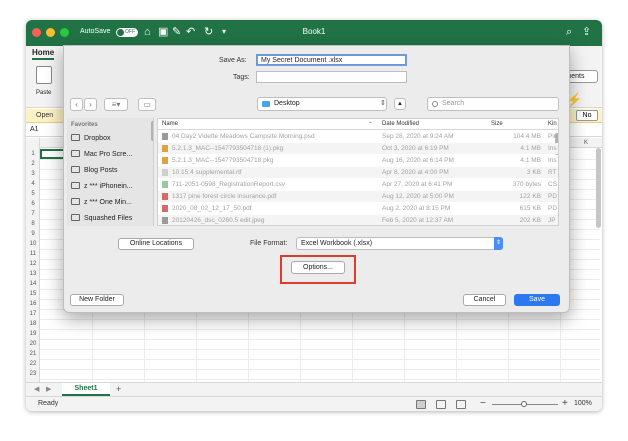 This screenshot has height=441, width=628. What do you see at coordinates (45, 115) in the screenshot?
I see `info-bar-text: Open` at bounding box center [45, 115].